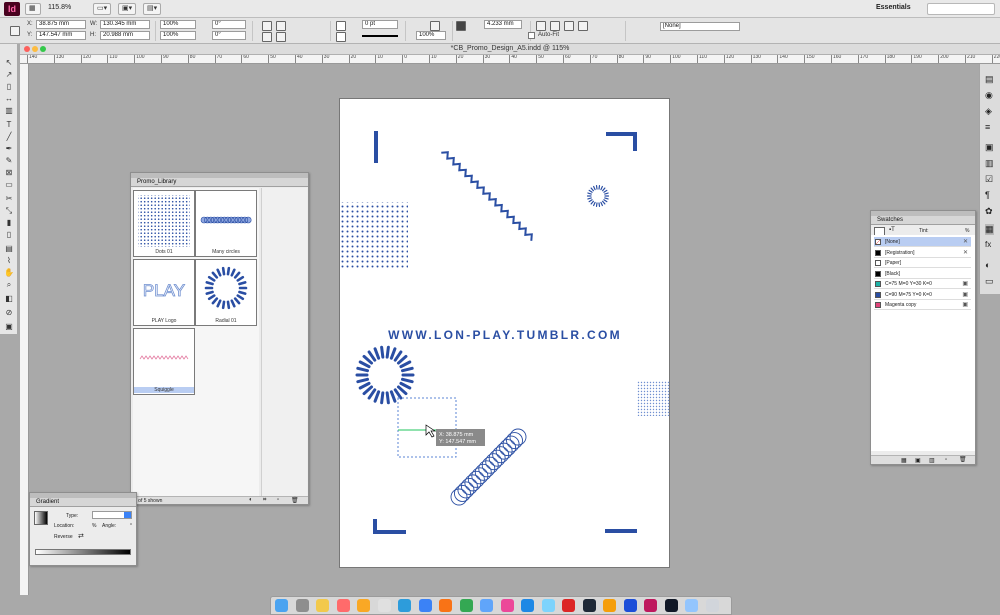  What do you see at coordinates (531, 35) in the screenshot?
I see `autofit-checkbox` at bounding box center [531, 35].